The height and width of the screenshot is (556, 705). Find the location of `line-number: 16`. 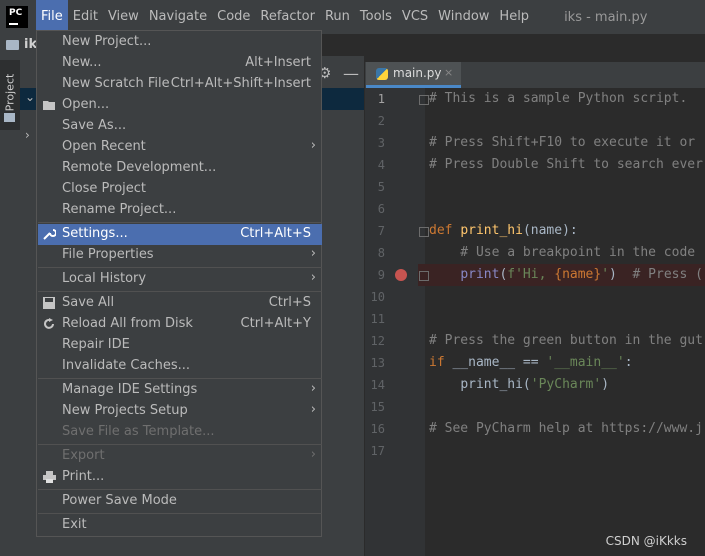

line-number: 16 is located at coordinates (377, 429).